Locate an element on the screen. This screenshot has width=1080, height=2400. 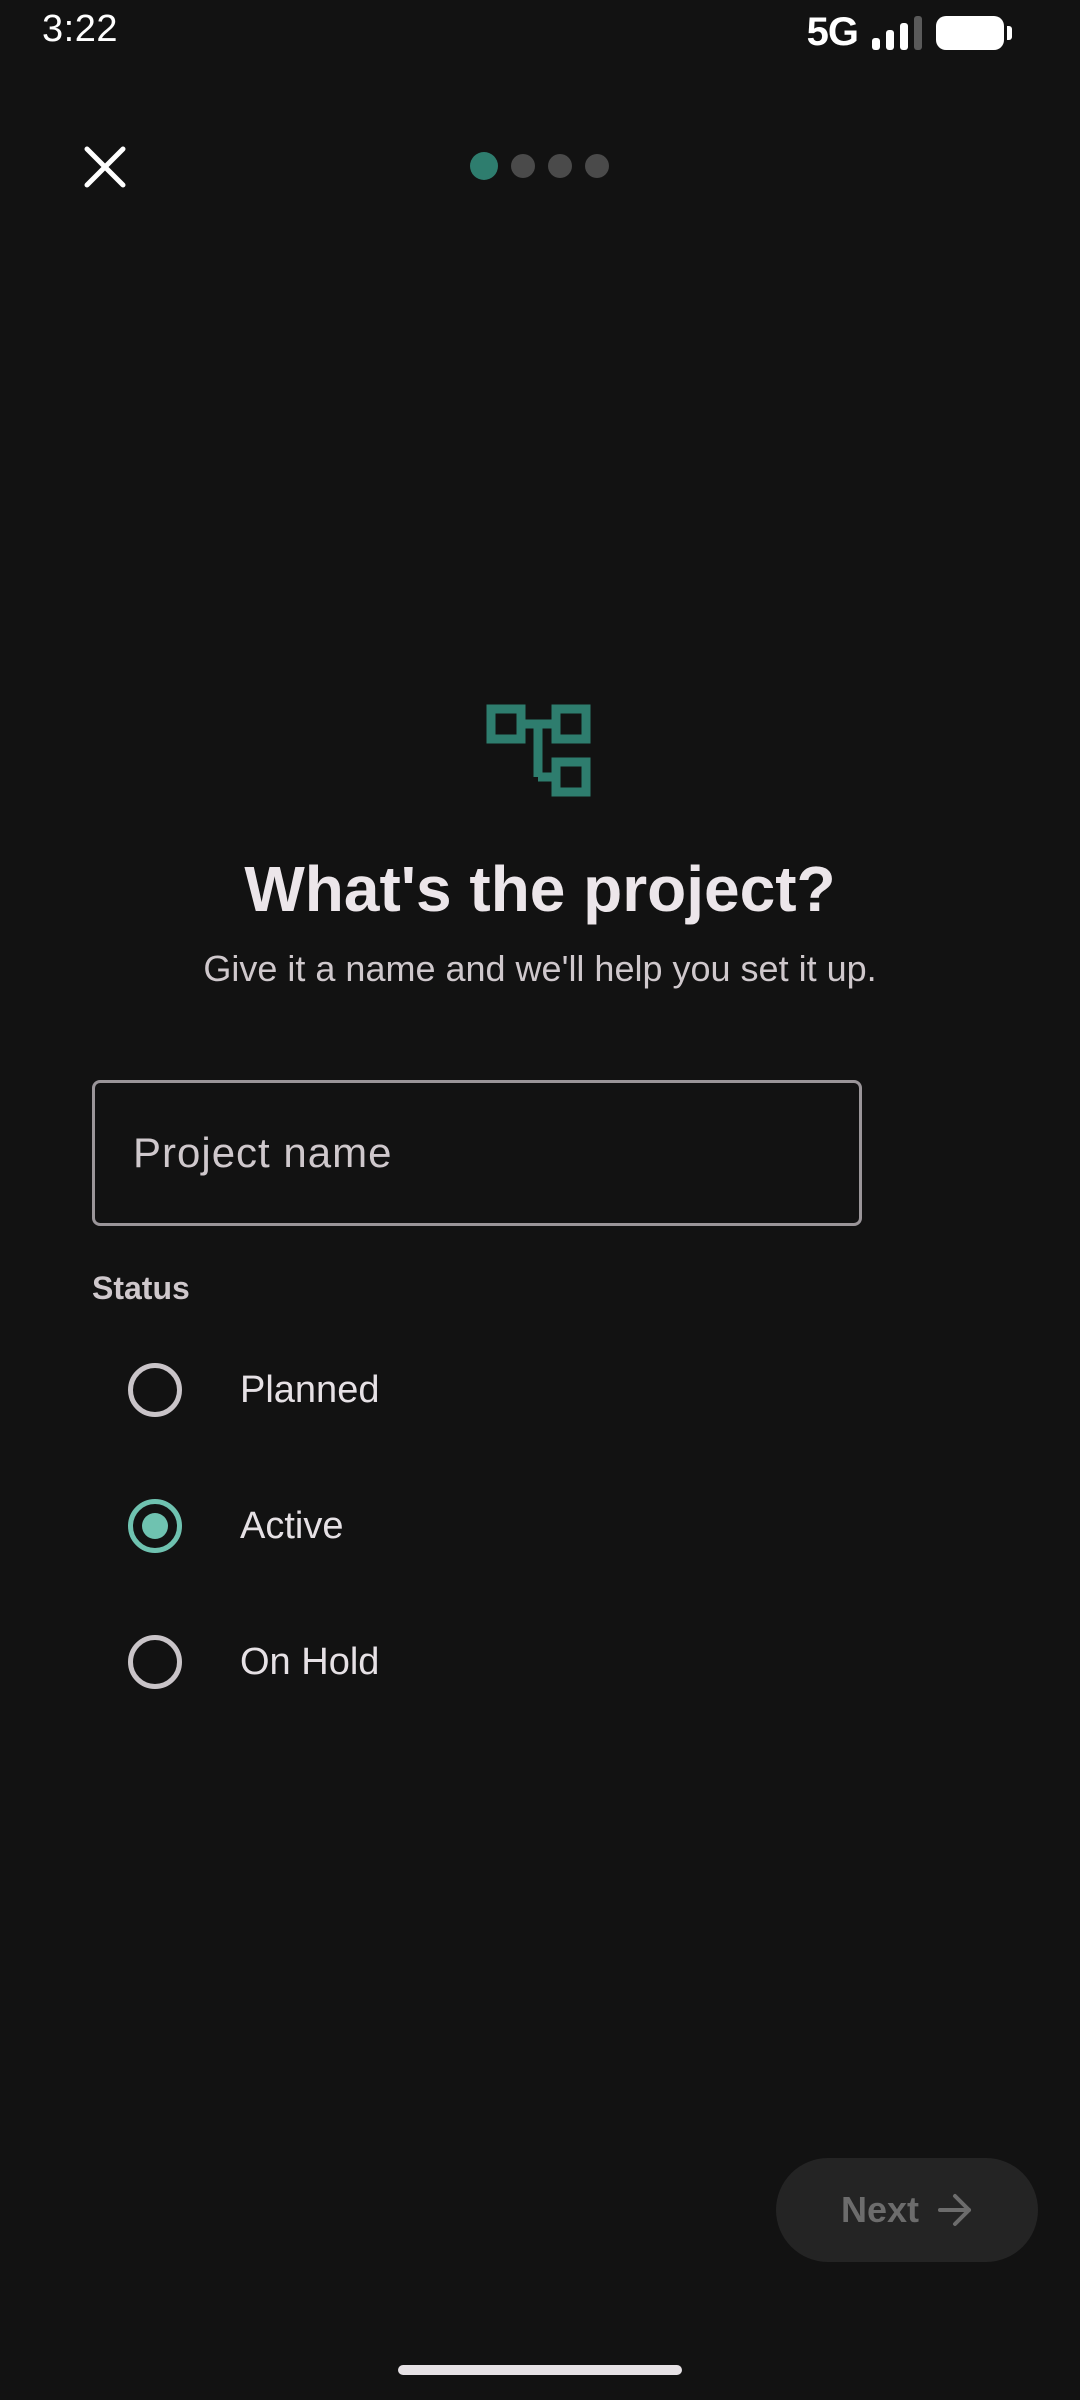
status-option-on-hold: On Hold is located at coordinates (392, 1662).